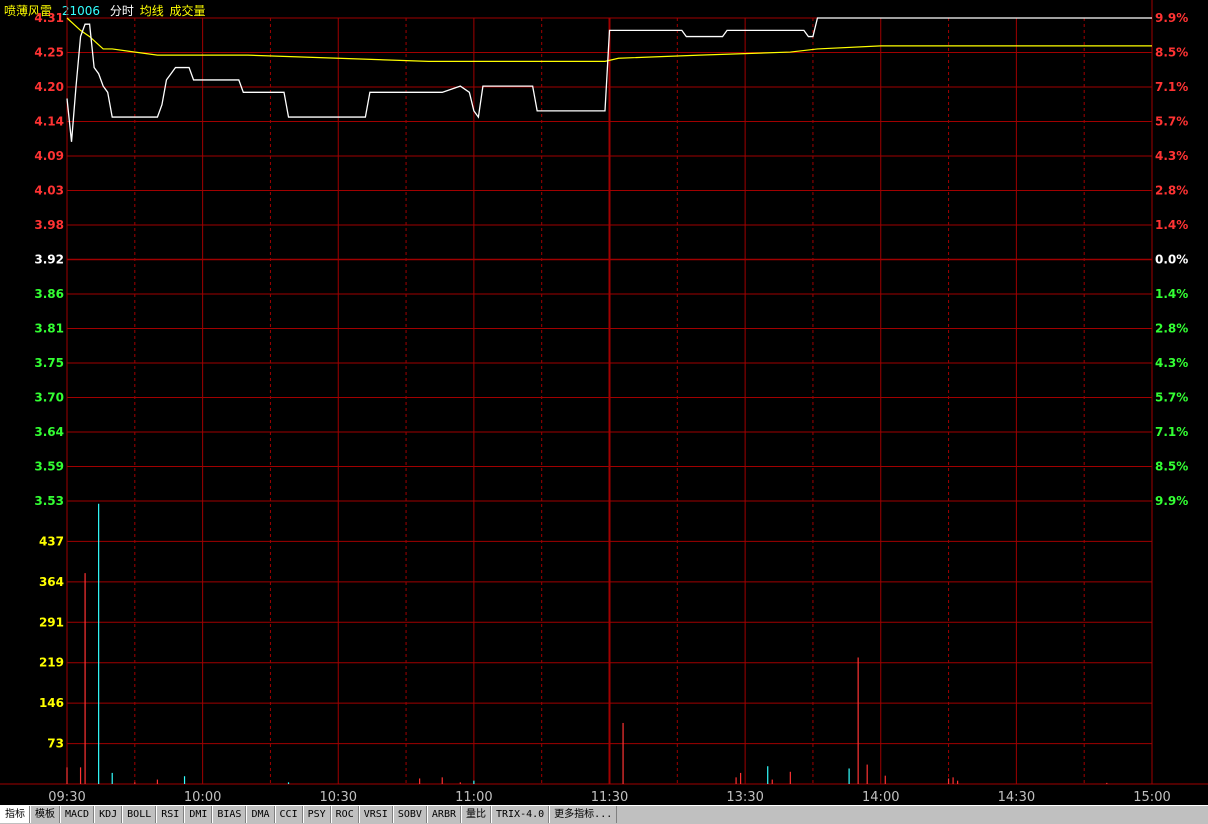  What do you see at coordinates (49, 294) in the screenshot?
I see `price-tick-label: 3.86` at bounding box center [49, 294].